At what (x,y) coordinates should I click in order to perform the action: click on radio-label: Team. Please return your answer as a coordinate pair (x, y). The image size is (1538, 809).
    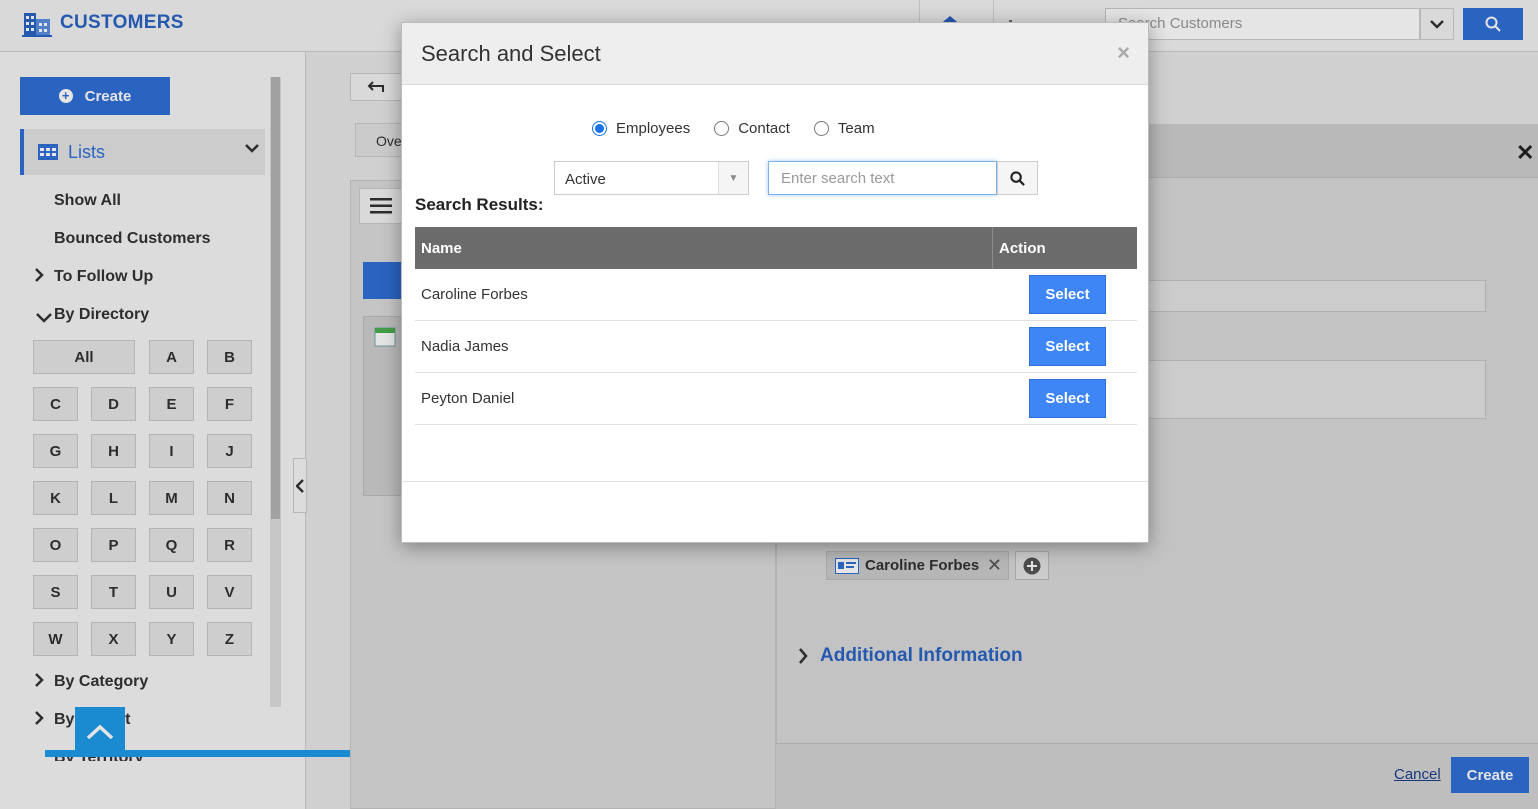
    Looking at the image, I should click on (856, 128).